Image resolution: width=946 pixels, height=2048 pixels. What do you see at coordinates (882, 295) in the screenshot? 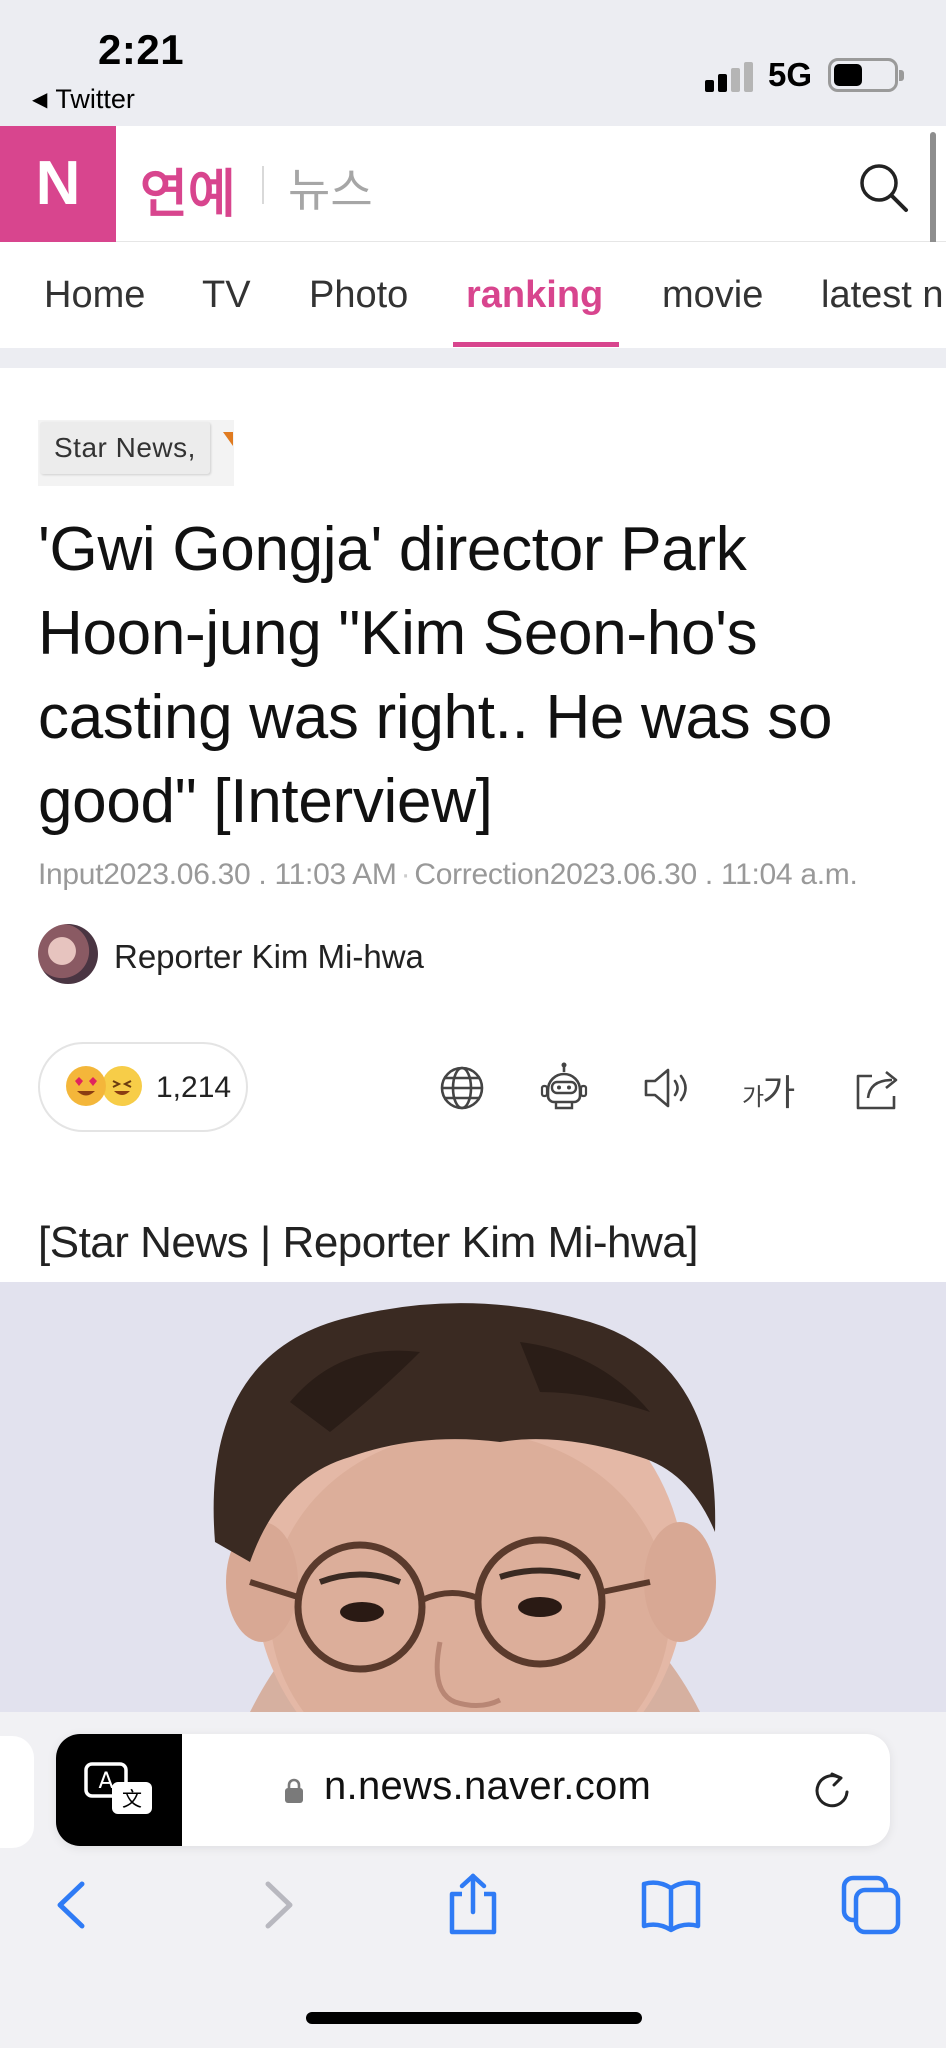
I see `tab-latest: latest n` at bounding box center [882, 295].